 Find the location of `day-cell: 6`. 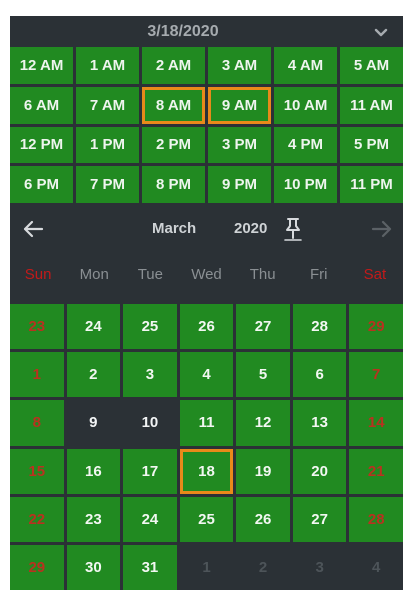

day-cell: 6 is located at coordinates (319, 375).